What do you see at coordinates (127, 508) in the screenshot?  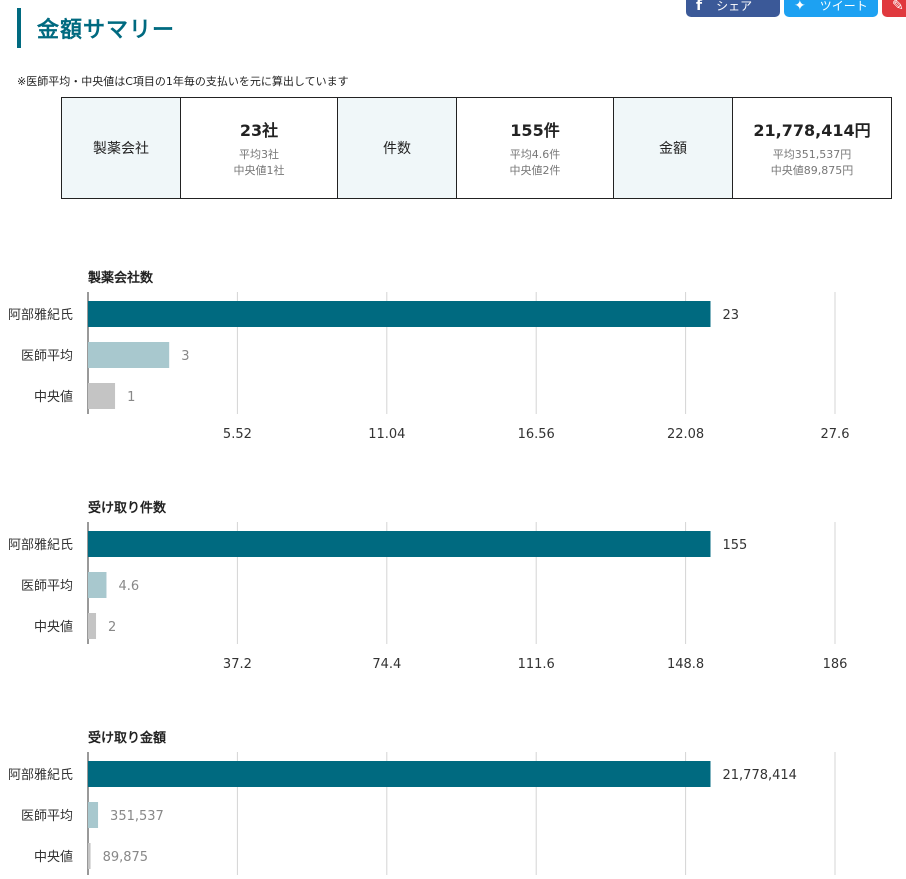 I see `chart-title: 受け取り件数` at bounding box center [127, 508].